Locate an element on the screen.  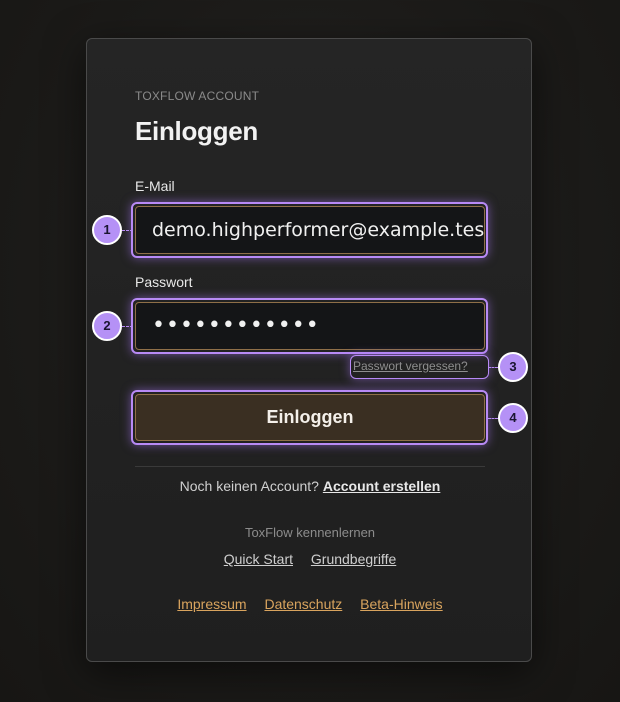
create-account-link: Account erstellen is located at coordinates (381, 486).